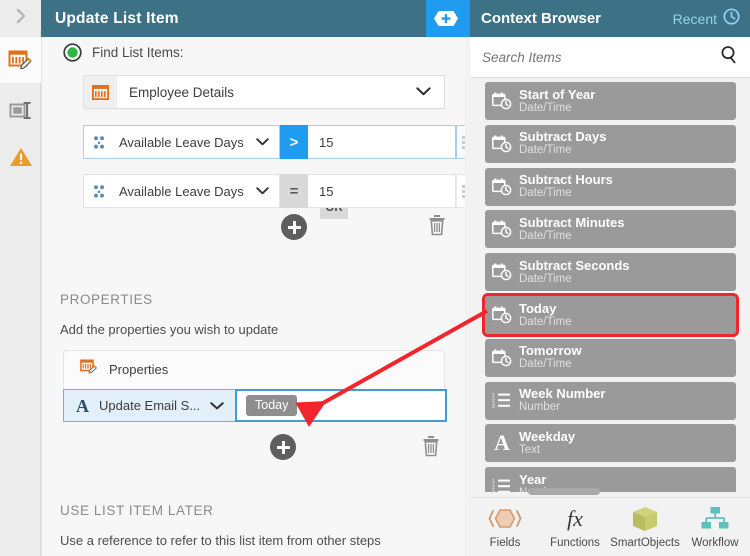 The height and width of the screenshot is (556, 750). Describe the element at coordinates (341, 405) in the screenshot. I see `property-value-dropzone: Today` at that location.